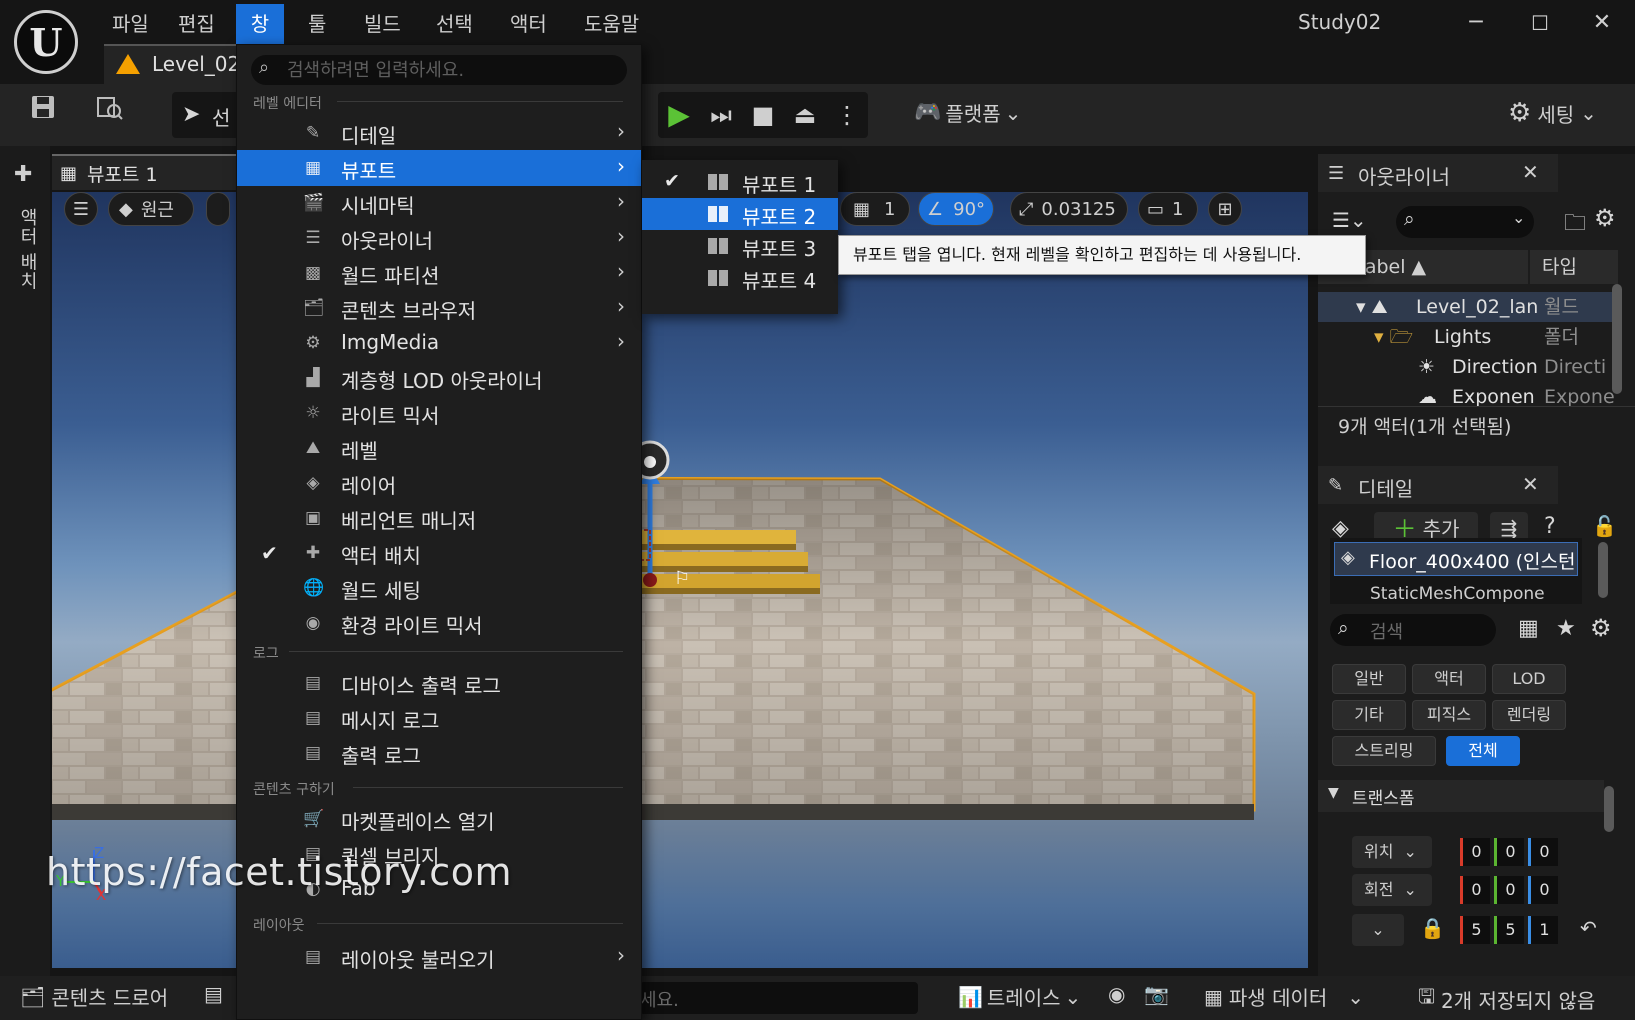 This screenshot has height=1020, width=1635. Describe the element at coordinates (1019, 996) in the screenshot. I see `trace-button: 📊 트레이스 ⌄` at that location.